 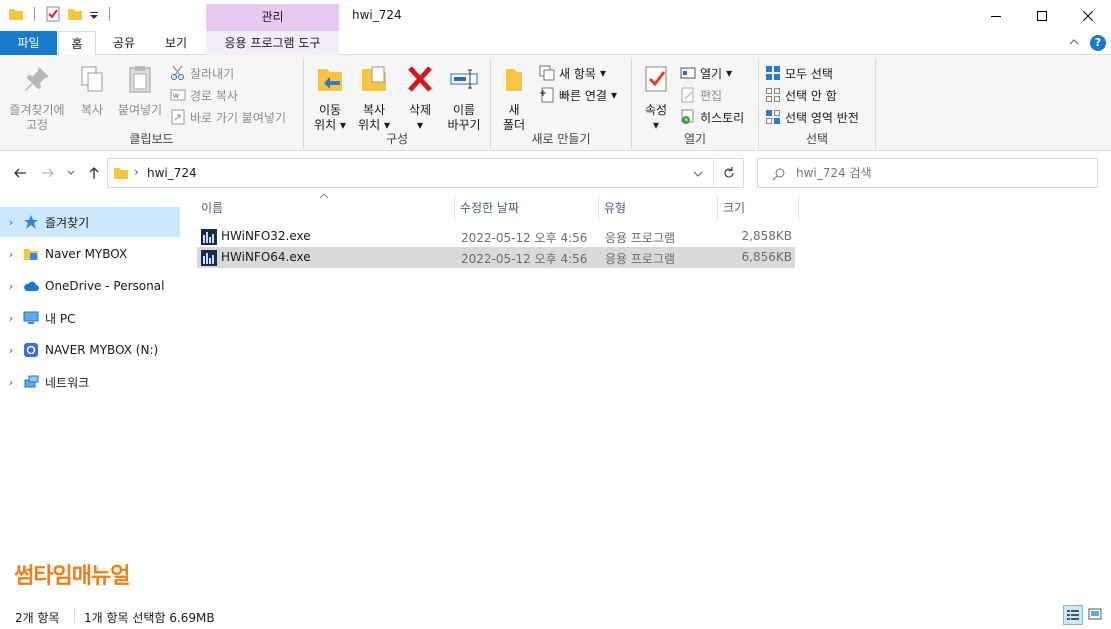 I want to click on search-input, so click(x=941, y=173).